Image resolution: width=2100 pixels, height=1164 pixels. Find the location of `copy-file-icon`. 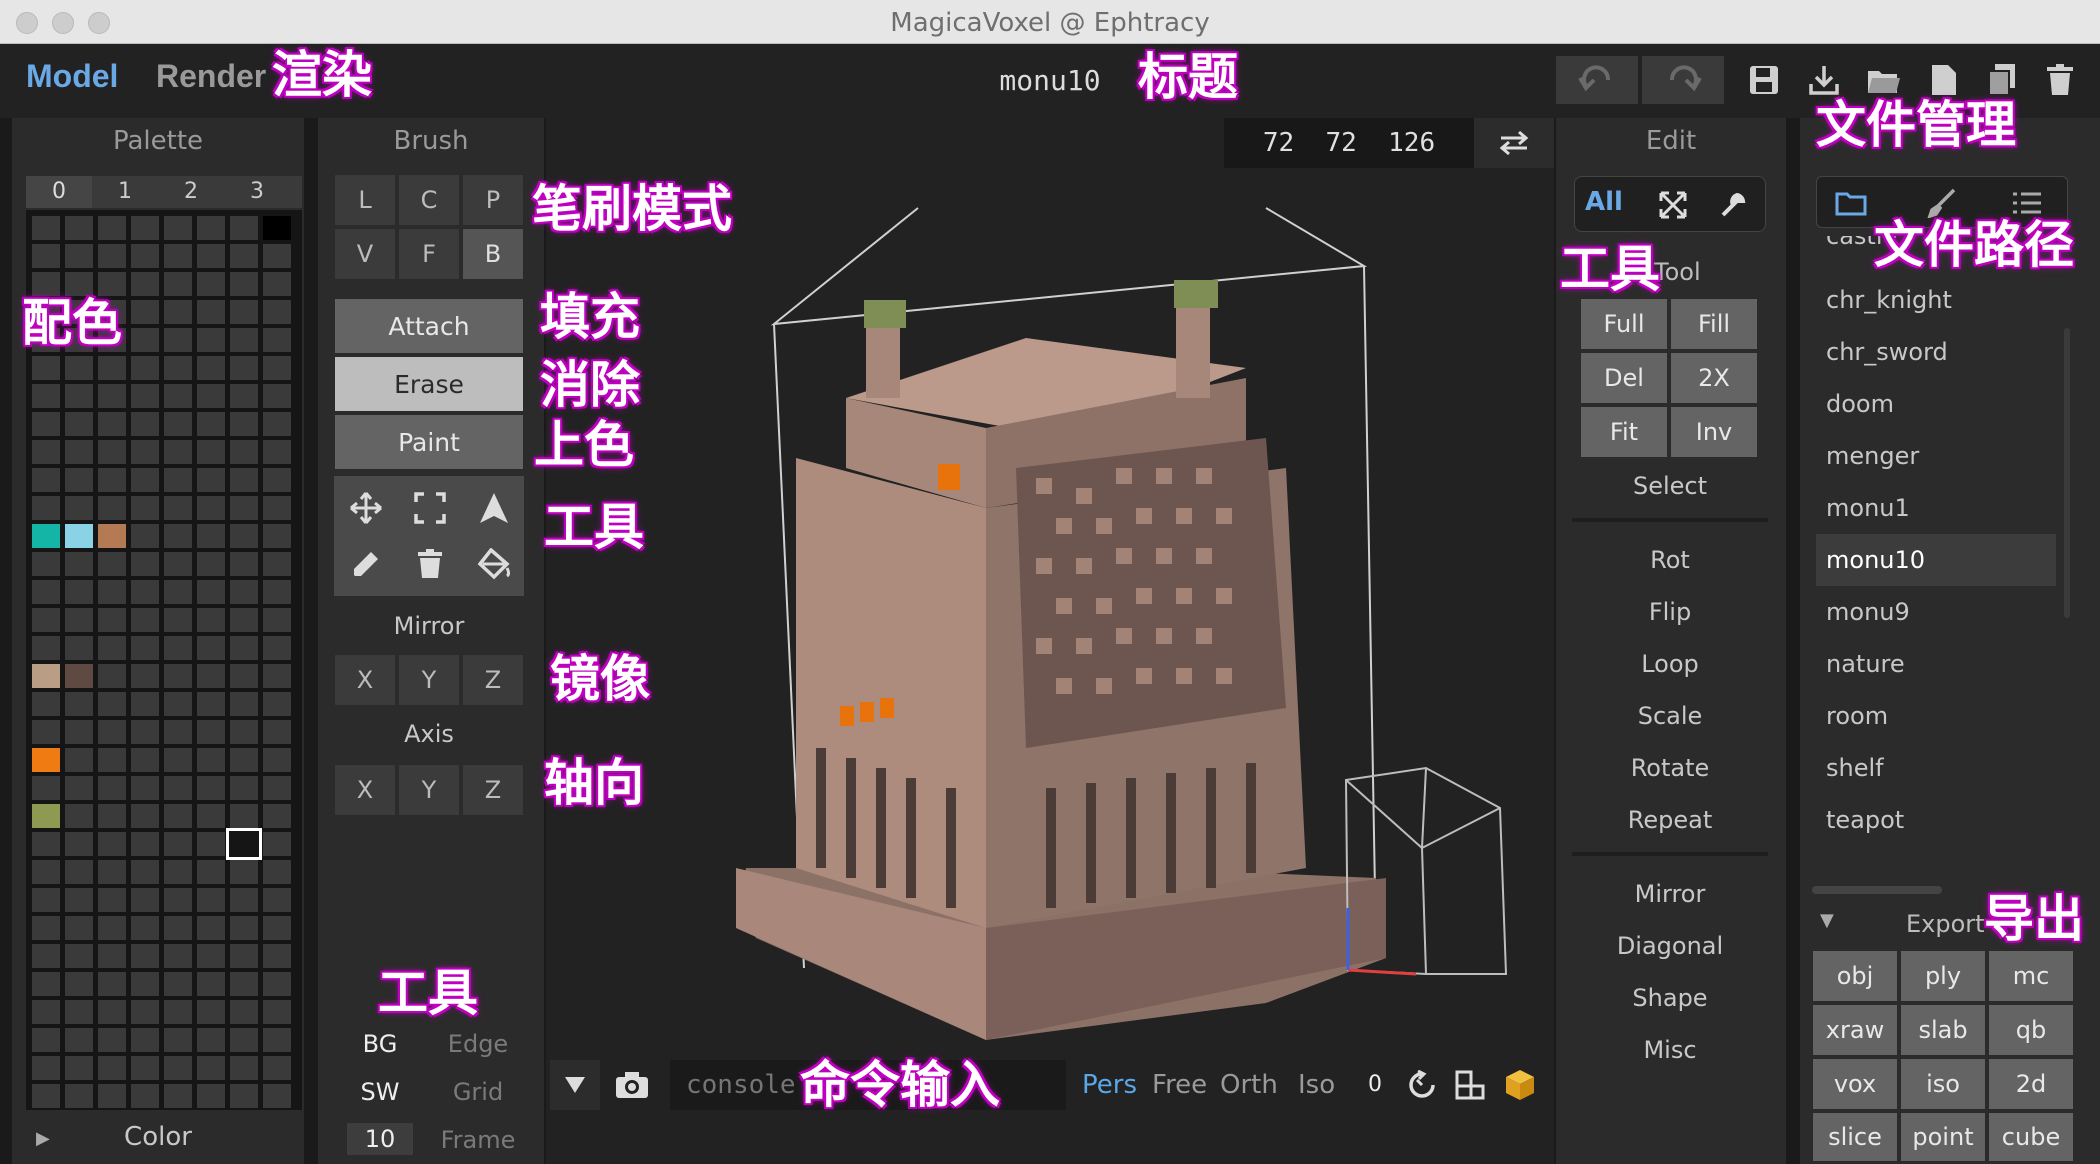

copy-file-icon is located at coordinates (2002, 80).